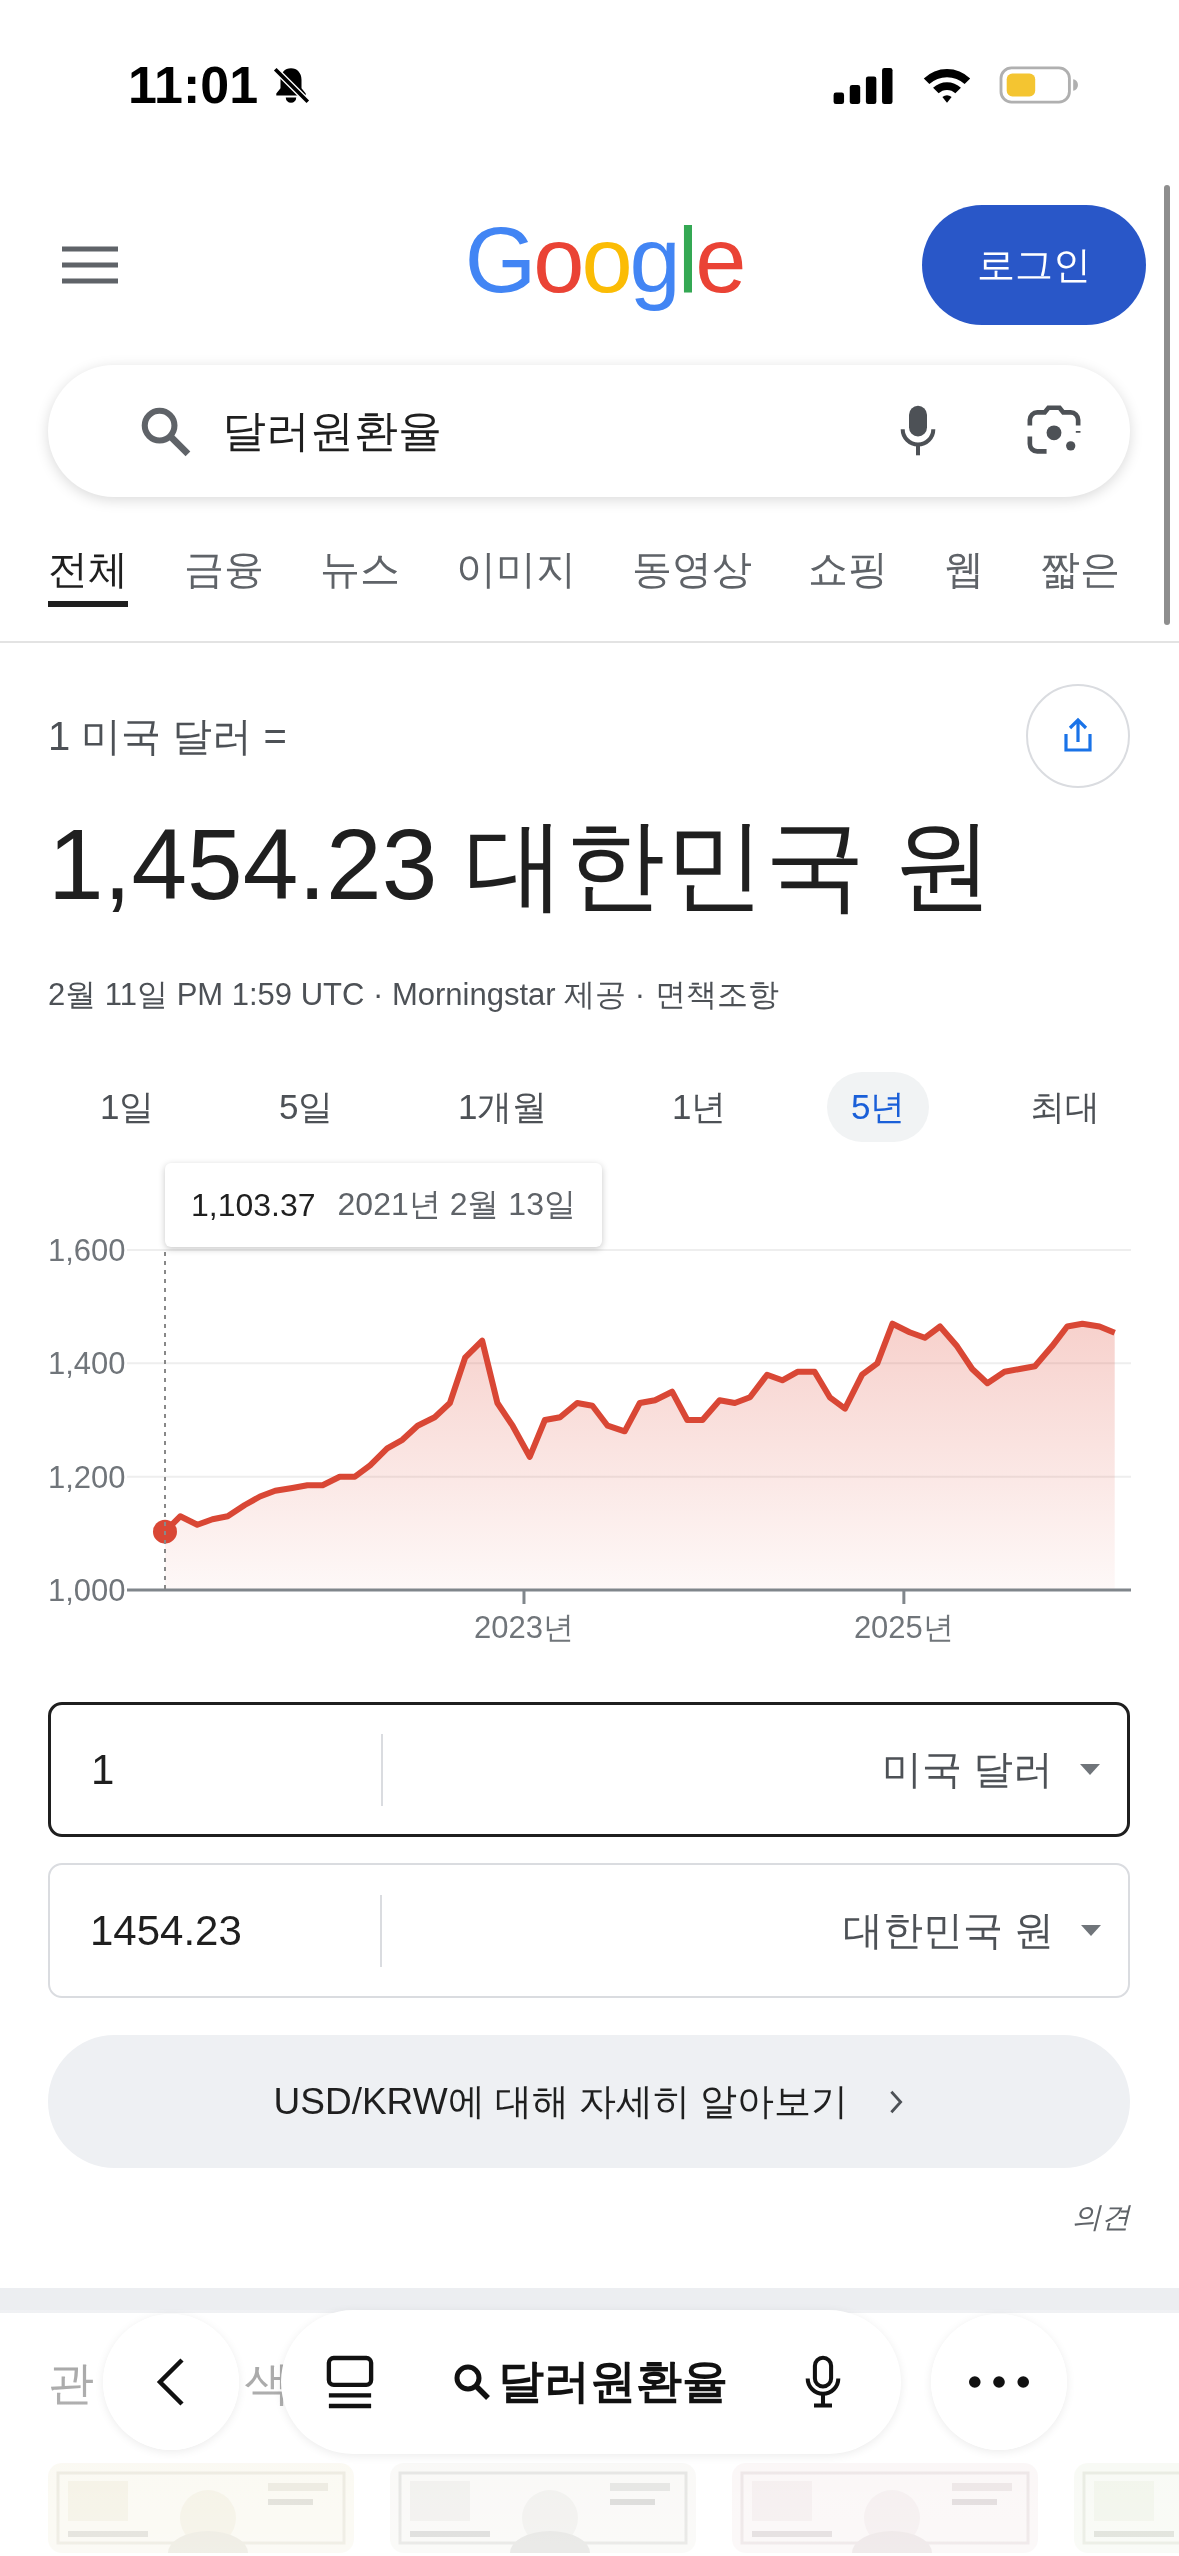  Describe the element at coordinates (332, 430) in the screenshot. I see `search-query: 달러원환율` at that location.